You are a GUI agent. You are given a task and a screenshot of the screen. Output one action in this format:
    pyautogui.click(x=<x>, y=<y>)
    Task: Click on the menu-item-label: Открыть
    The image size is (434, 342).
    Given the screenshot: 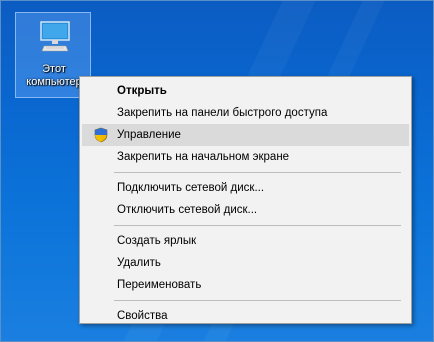 What is the action you would take?
    pyautogui.click(x=142, y=91)
    